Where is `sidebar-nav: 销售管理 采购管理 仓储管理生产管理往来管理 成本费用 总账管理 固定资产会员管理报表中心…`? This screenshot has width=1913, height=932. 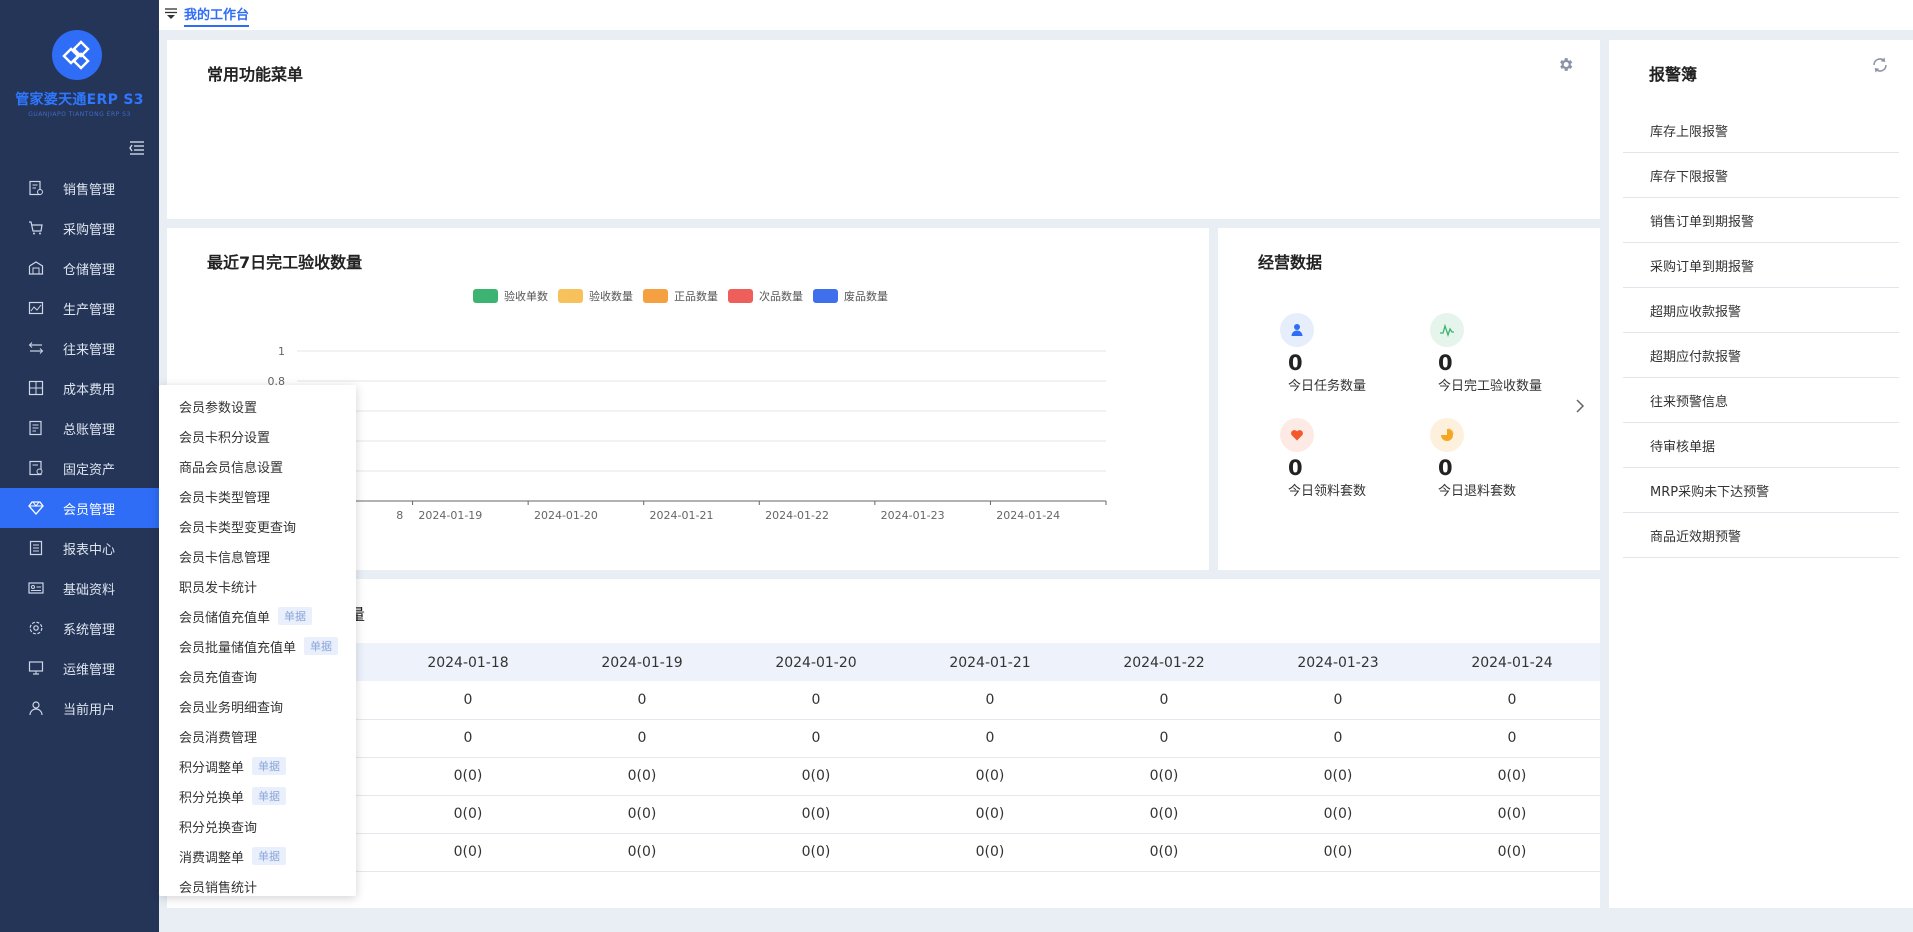 sidebar-nav: 销售管理 采购管理 仓储管理生产管理往来管理 成本费用 总账管理 固定资产会员管理报表中心… is located at coordinates (79, 448).